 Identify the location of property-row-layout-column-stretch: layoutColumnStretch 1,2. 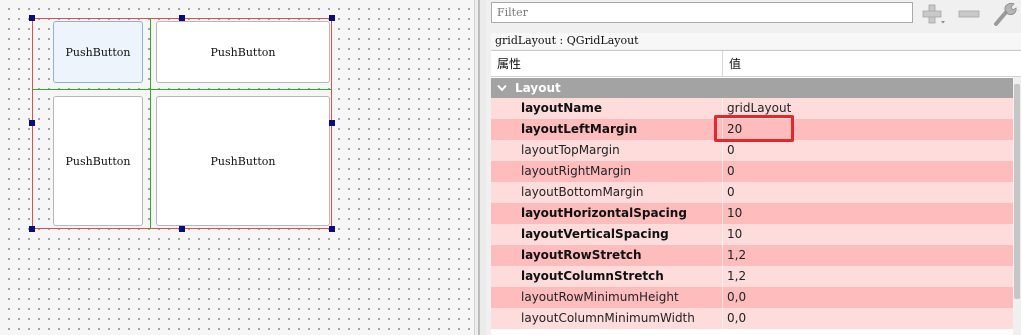
(752, 276).